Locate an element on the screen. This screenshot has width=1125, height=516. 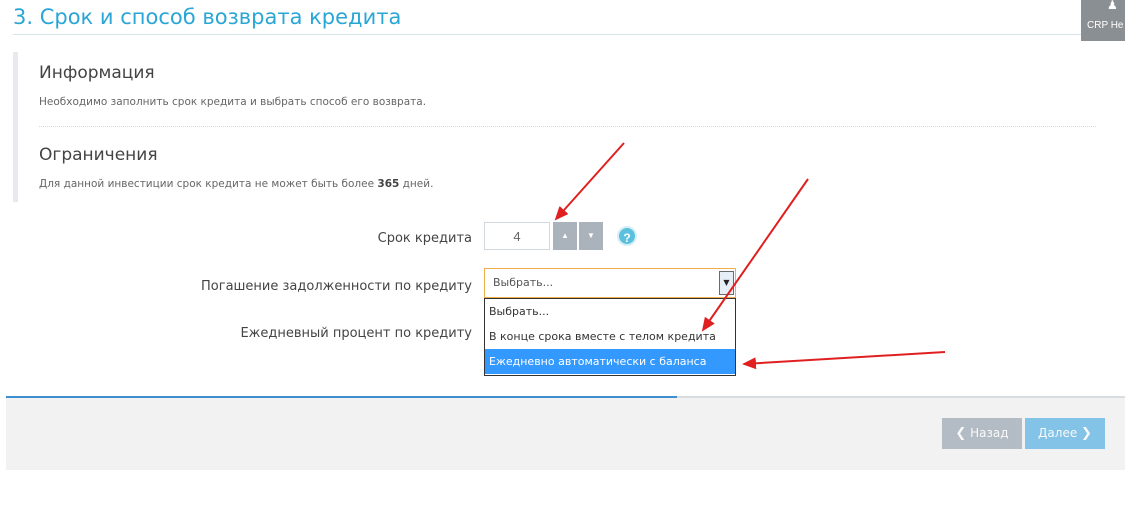
daily-rate-label: Ежедневный процент по кредиту is located at coordinates (356, 333).